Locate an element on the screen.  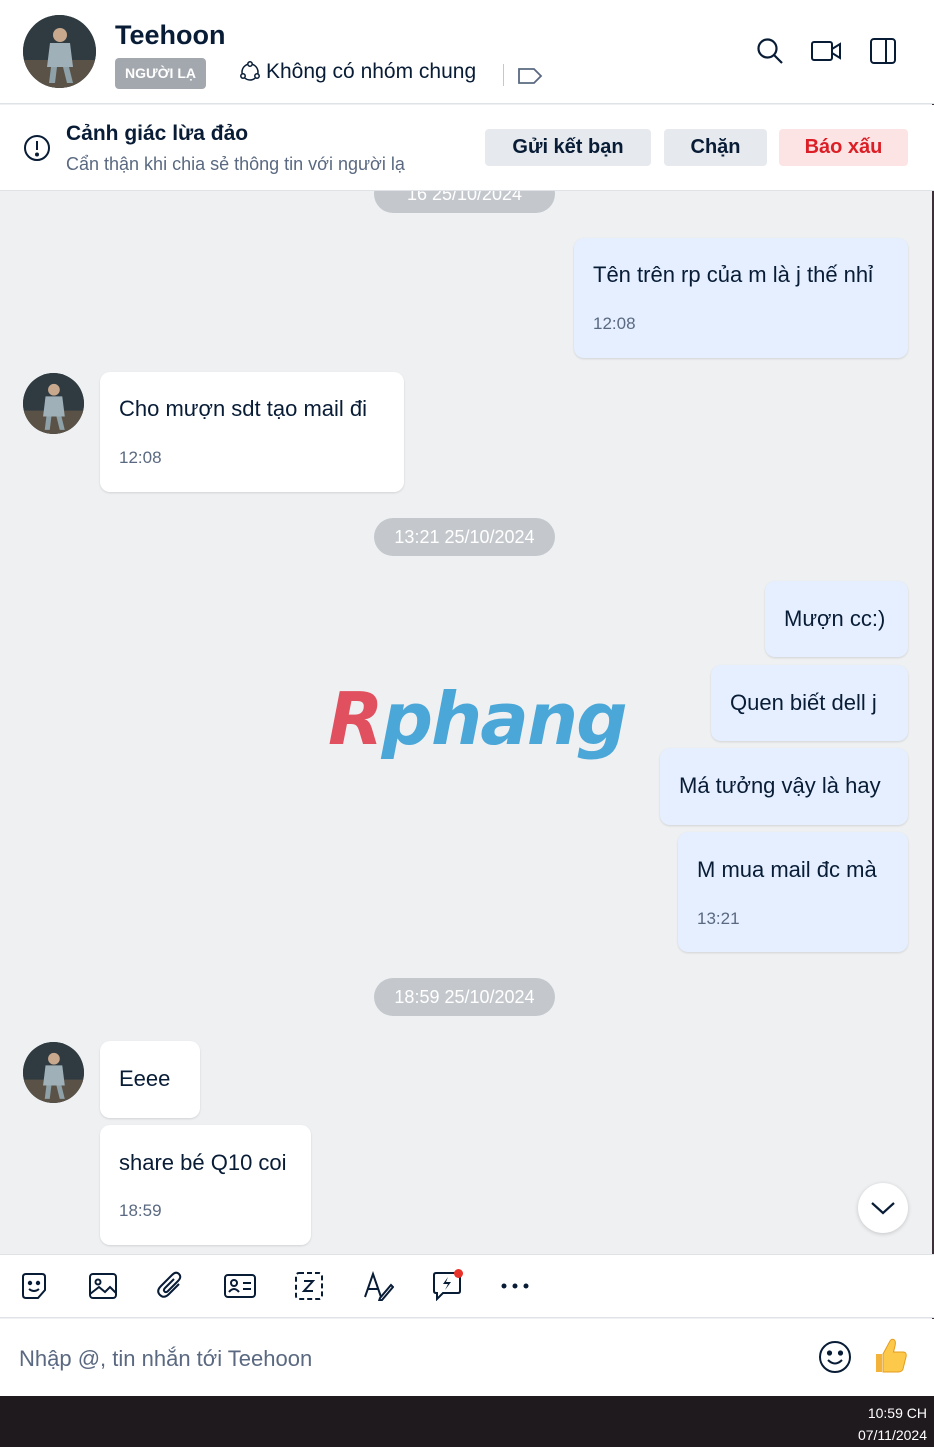
scroll-to-bottom-button is located at coordinates (883, 1208).